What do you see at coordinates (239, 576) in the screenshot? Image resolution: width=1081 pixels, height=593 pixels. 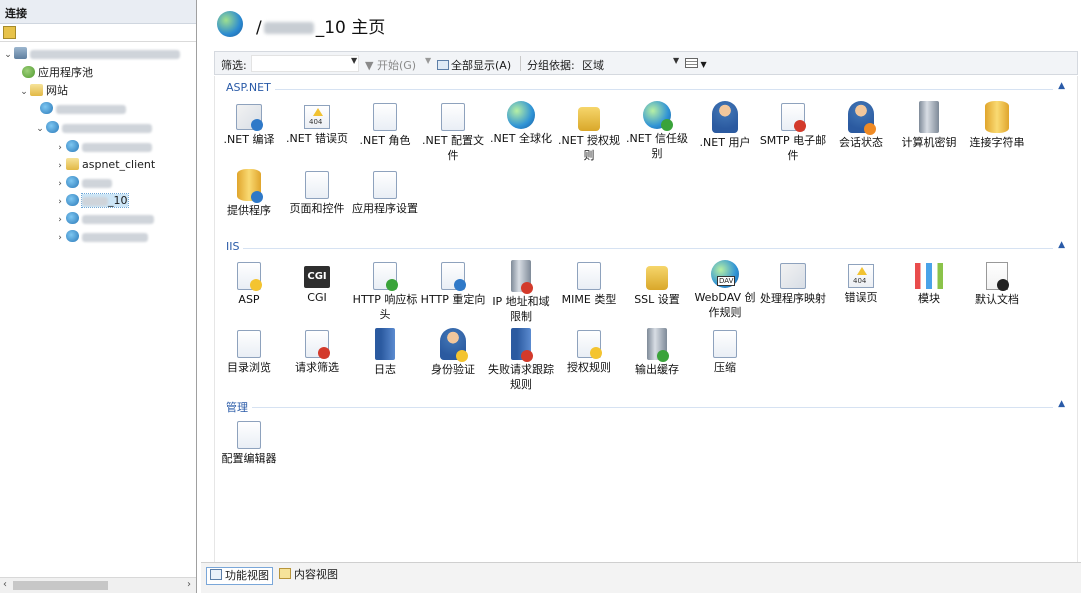 I see `tab-features-view: 功能视图` at bounding box center [239, 576].